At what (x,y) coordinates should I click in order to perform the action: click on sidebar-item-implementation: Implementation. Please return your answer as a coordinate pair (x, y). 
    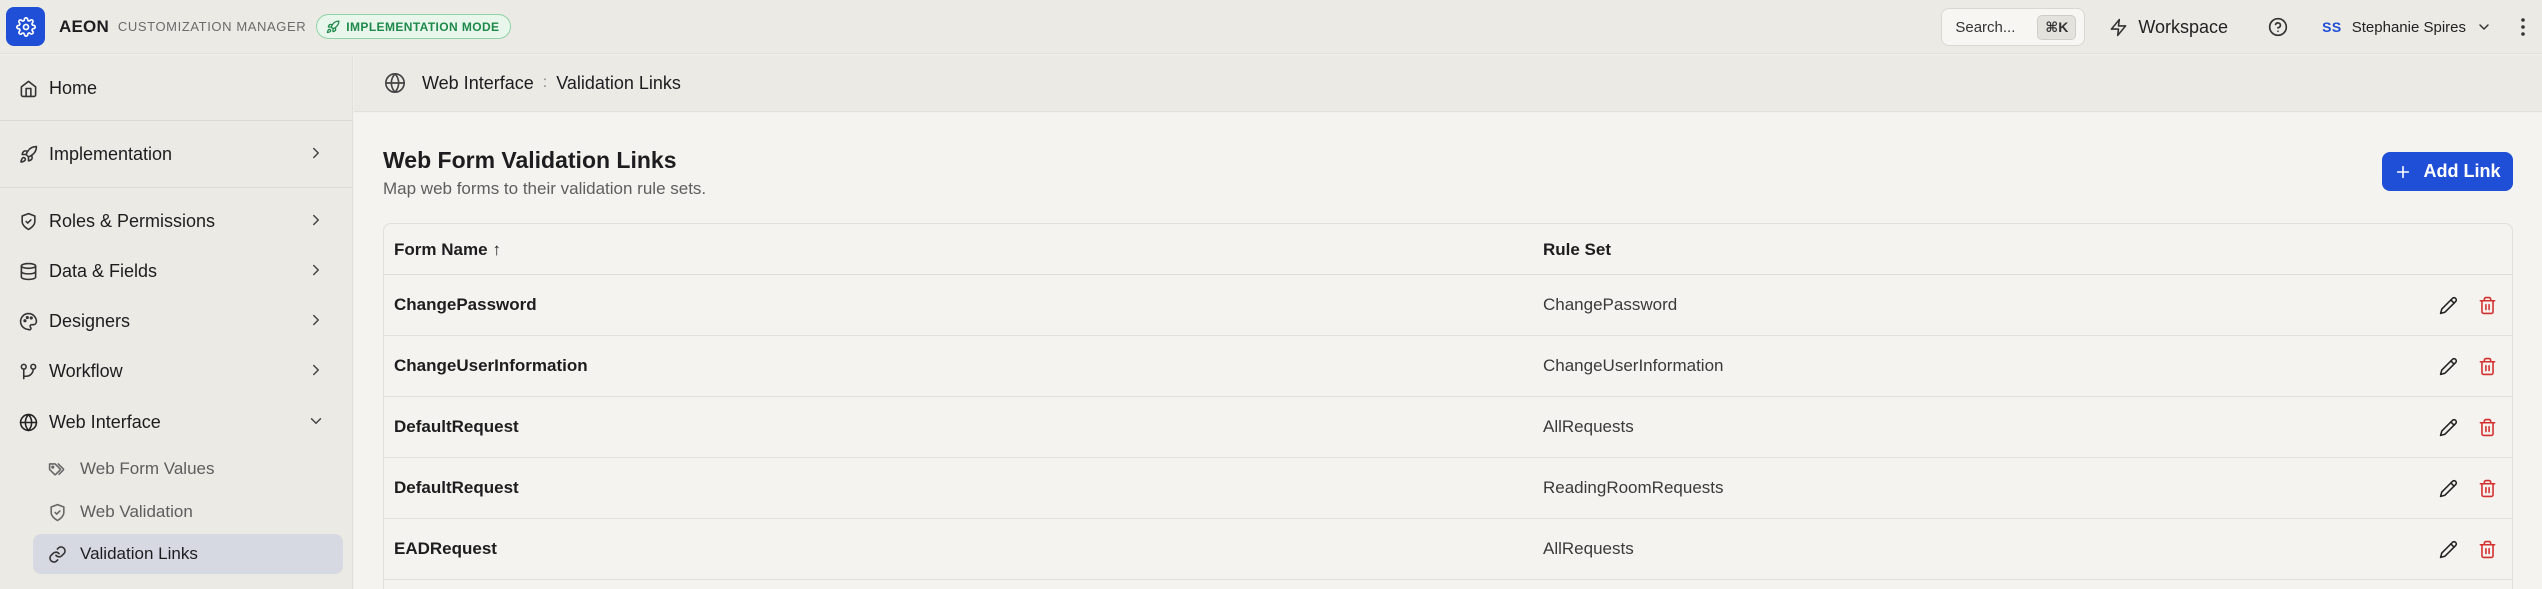
    Looking at the image, I should click on (176, 154).